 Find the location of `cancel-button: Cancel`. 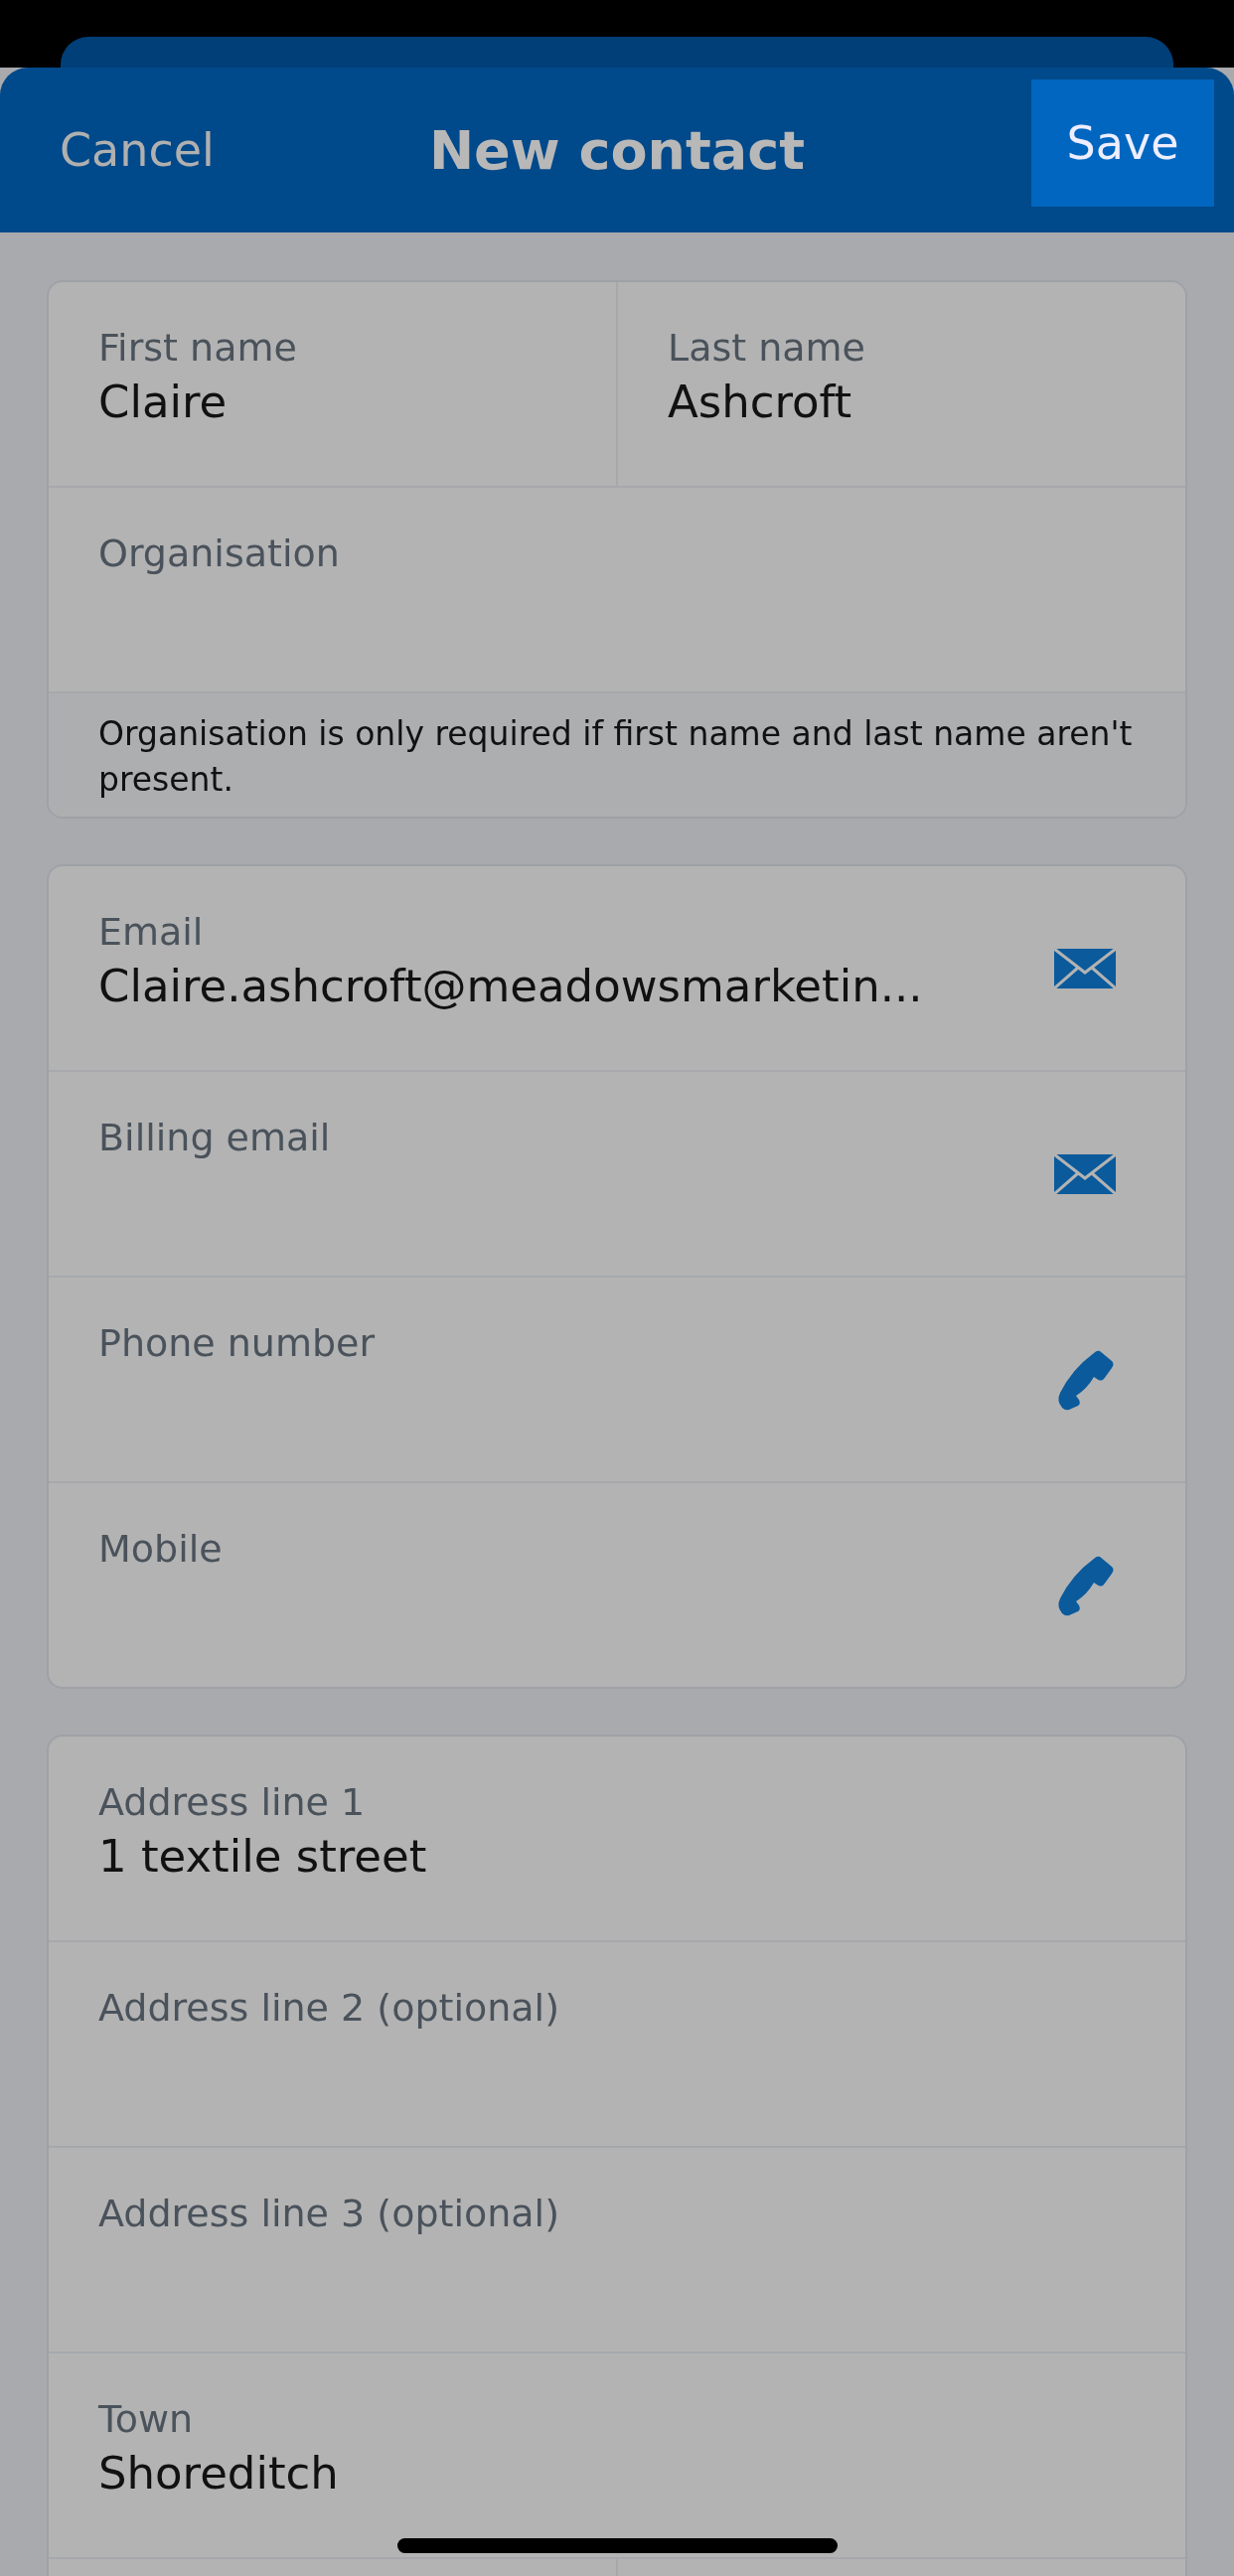

cancel-button: Cancel is located at coordinates (138, 150).